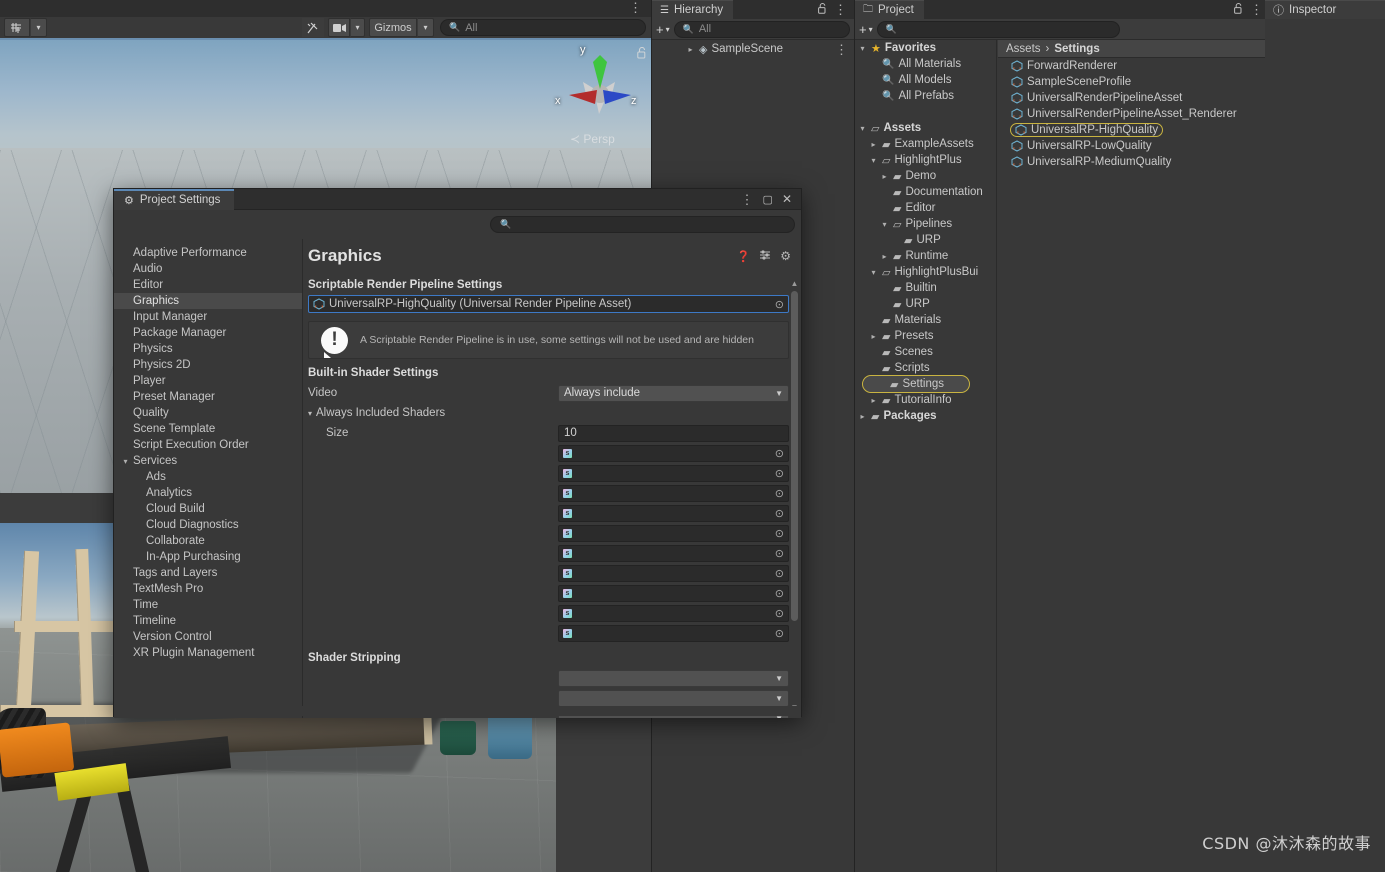 Image resolution: width=1385 pixels, height=872 pixels. What do you see at coordinates (925, 80) in the screenshot?
I see `project-tree-item-all-models: ▸🔍All Models` at bounding box center [925, 80].